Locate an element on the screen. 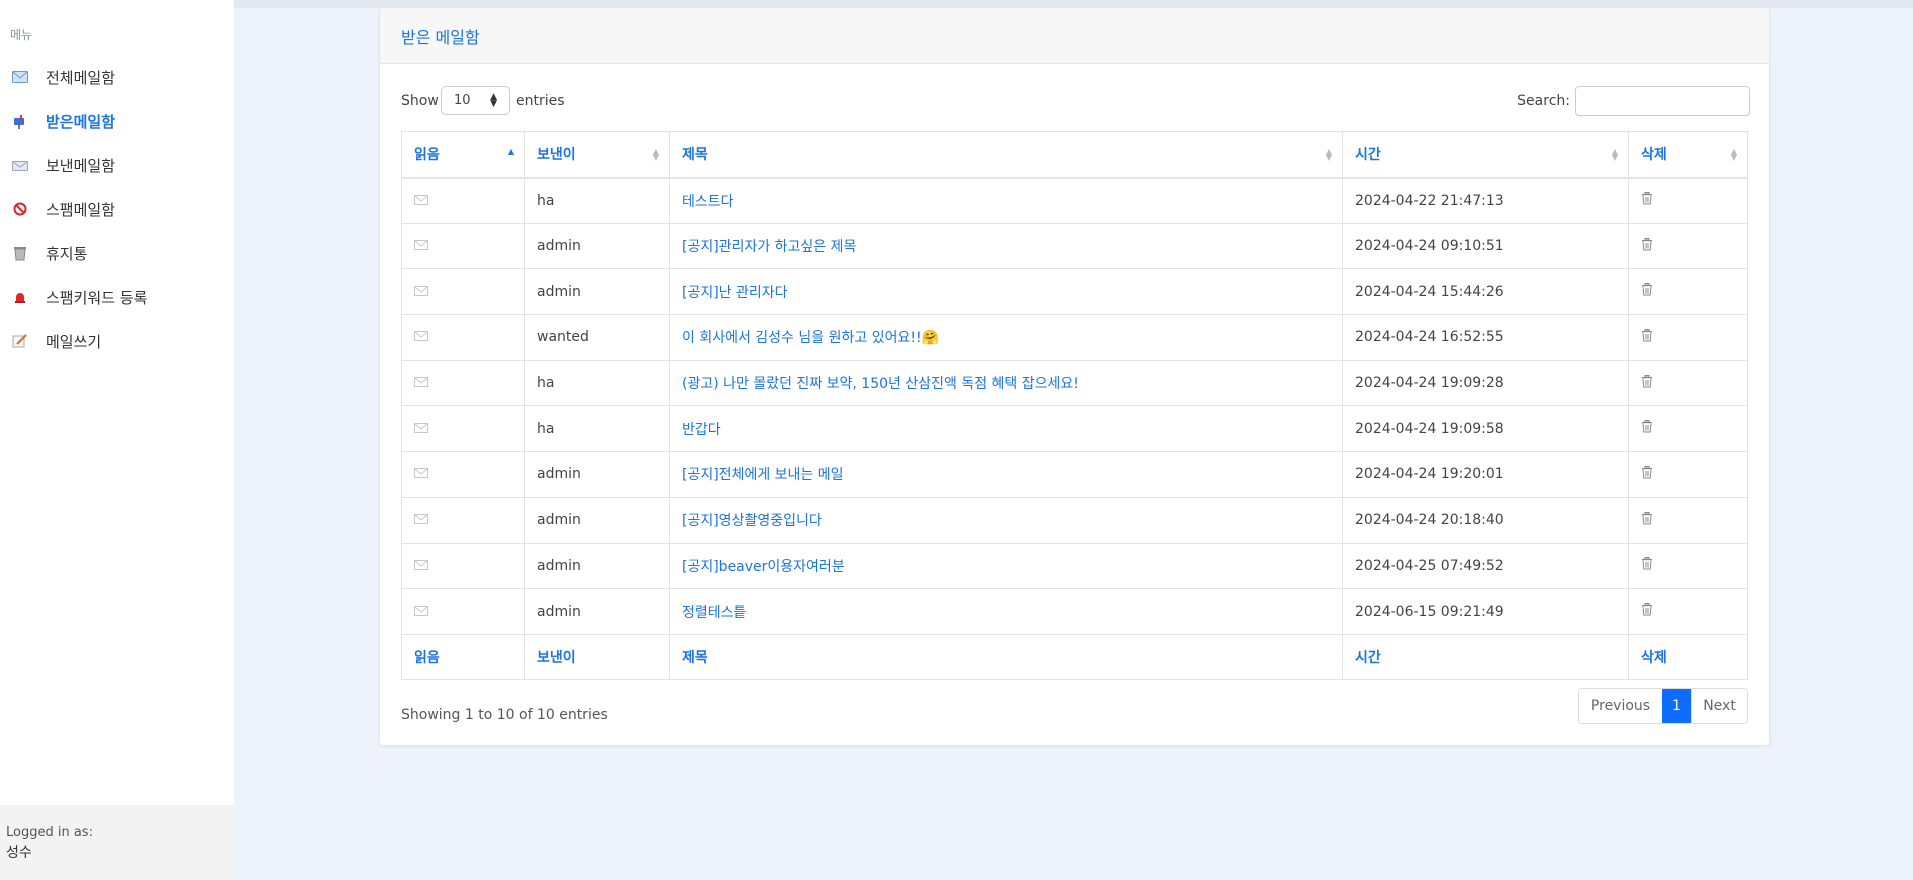  table-row: ha 반갑다 2024-04-24 19:09:58 is located at coordinates (1074, 429).